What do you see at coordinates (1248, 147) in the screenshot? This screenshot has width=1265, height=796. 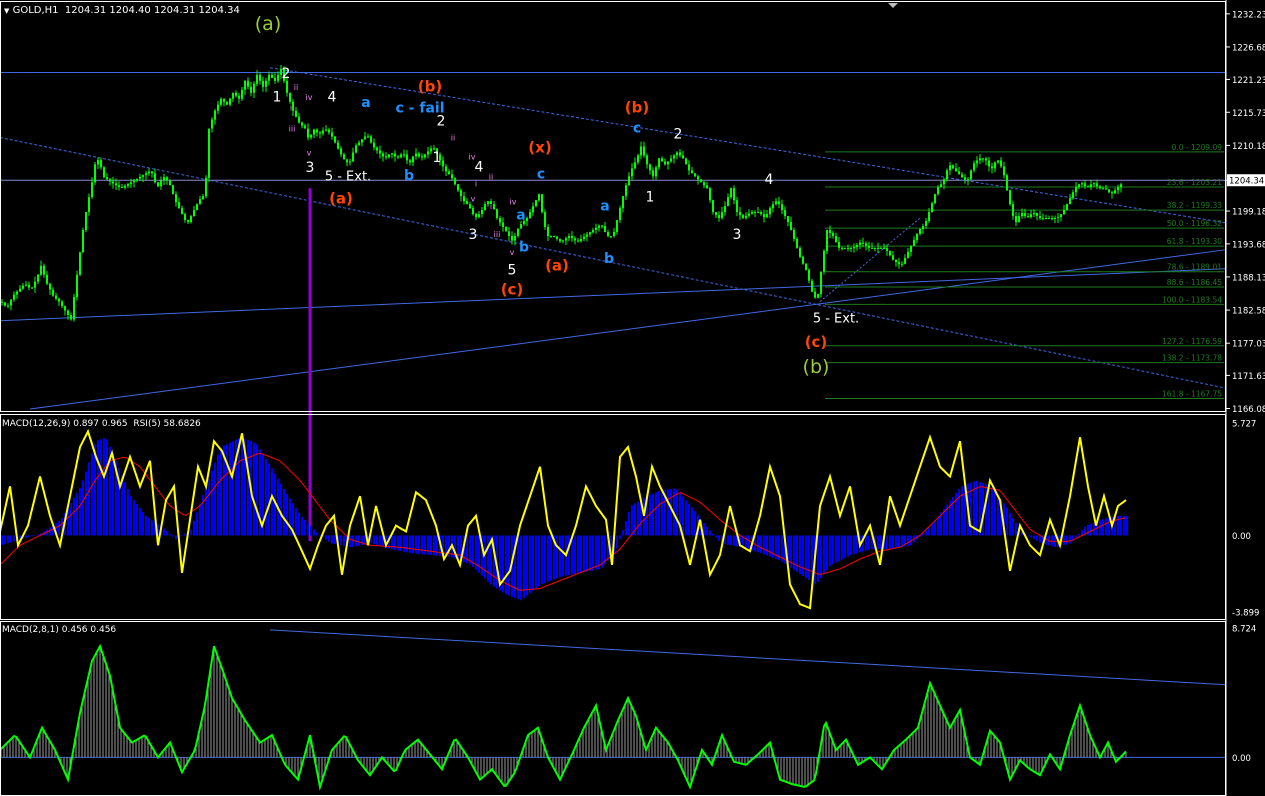 I see `y-tick-label: 1210.18` at bounding box center [1248, 147].